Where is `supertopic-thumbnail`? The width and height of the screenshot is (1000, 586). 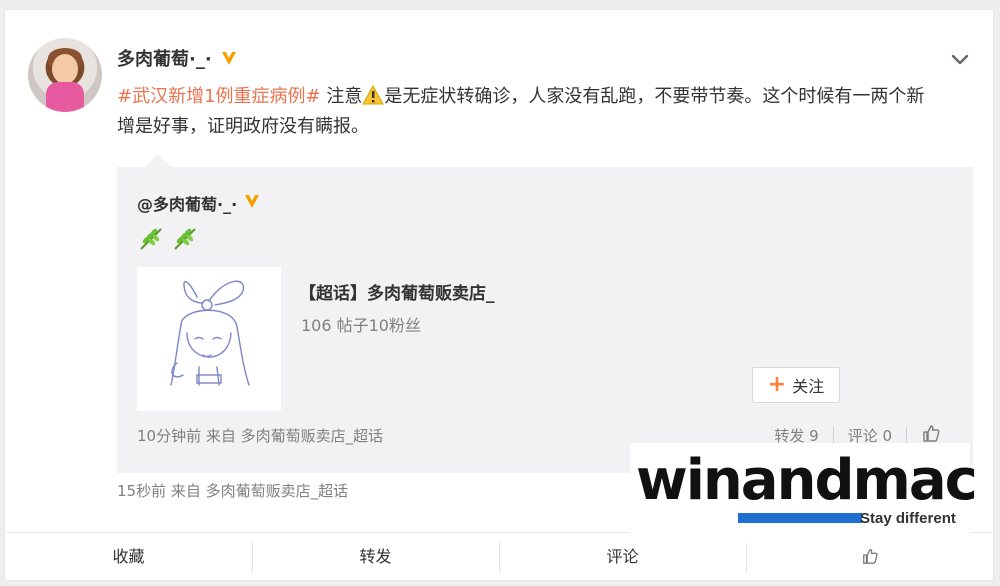
supertopic-thumbnail is located at coordinates (209, 339).